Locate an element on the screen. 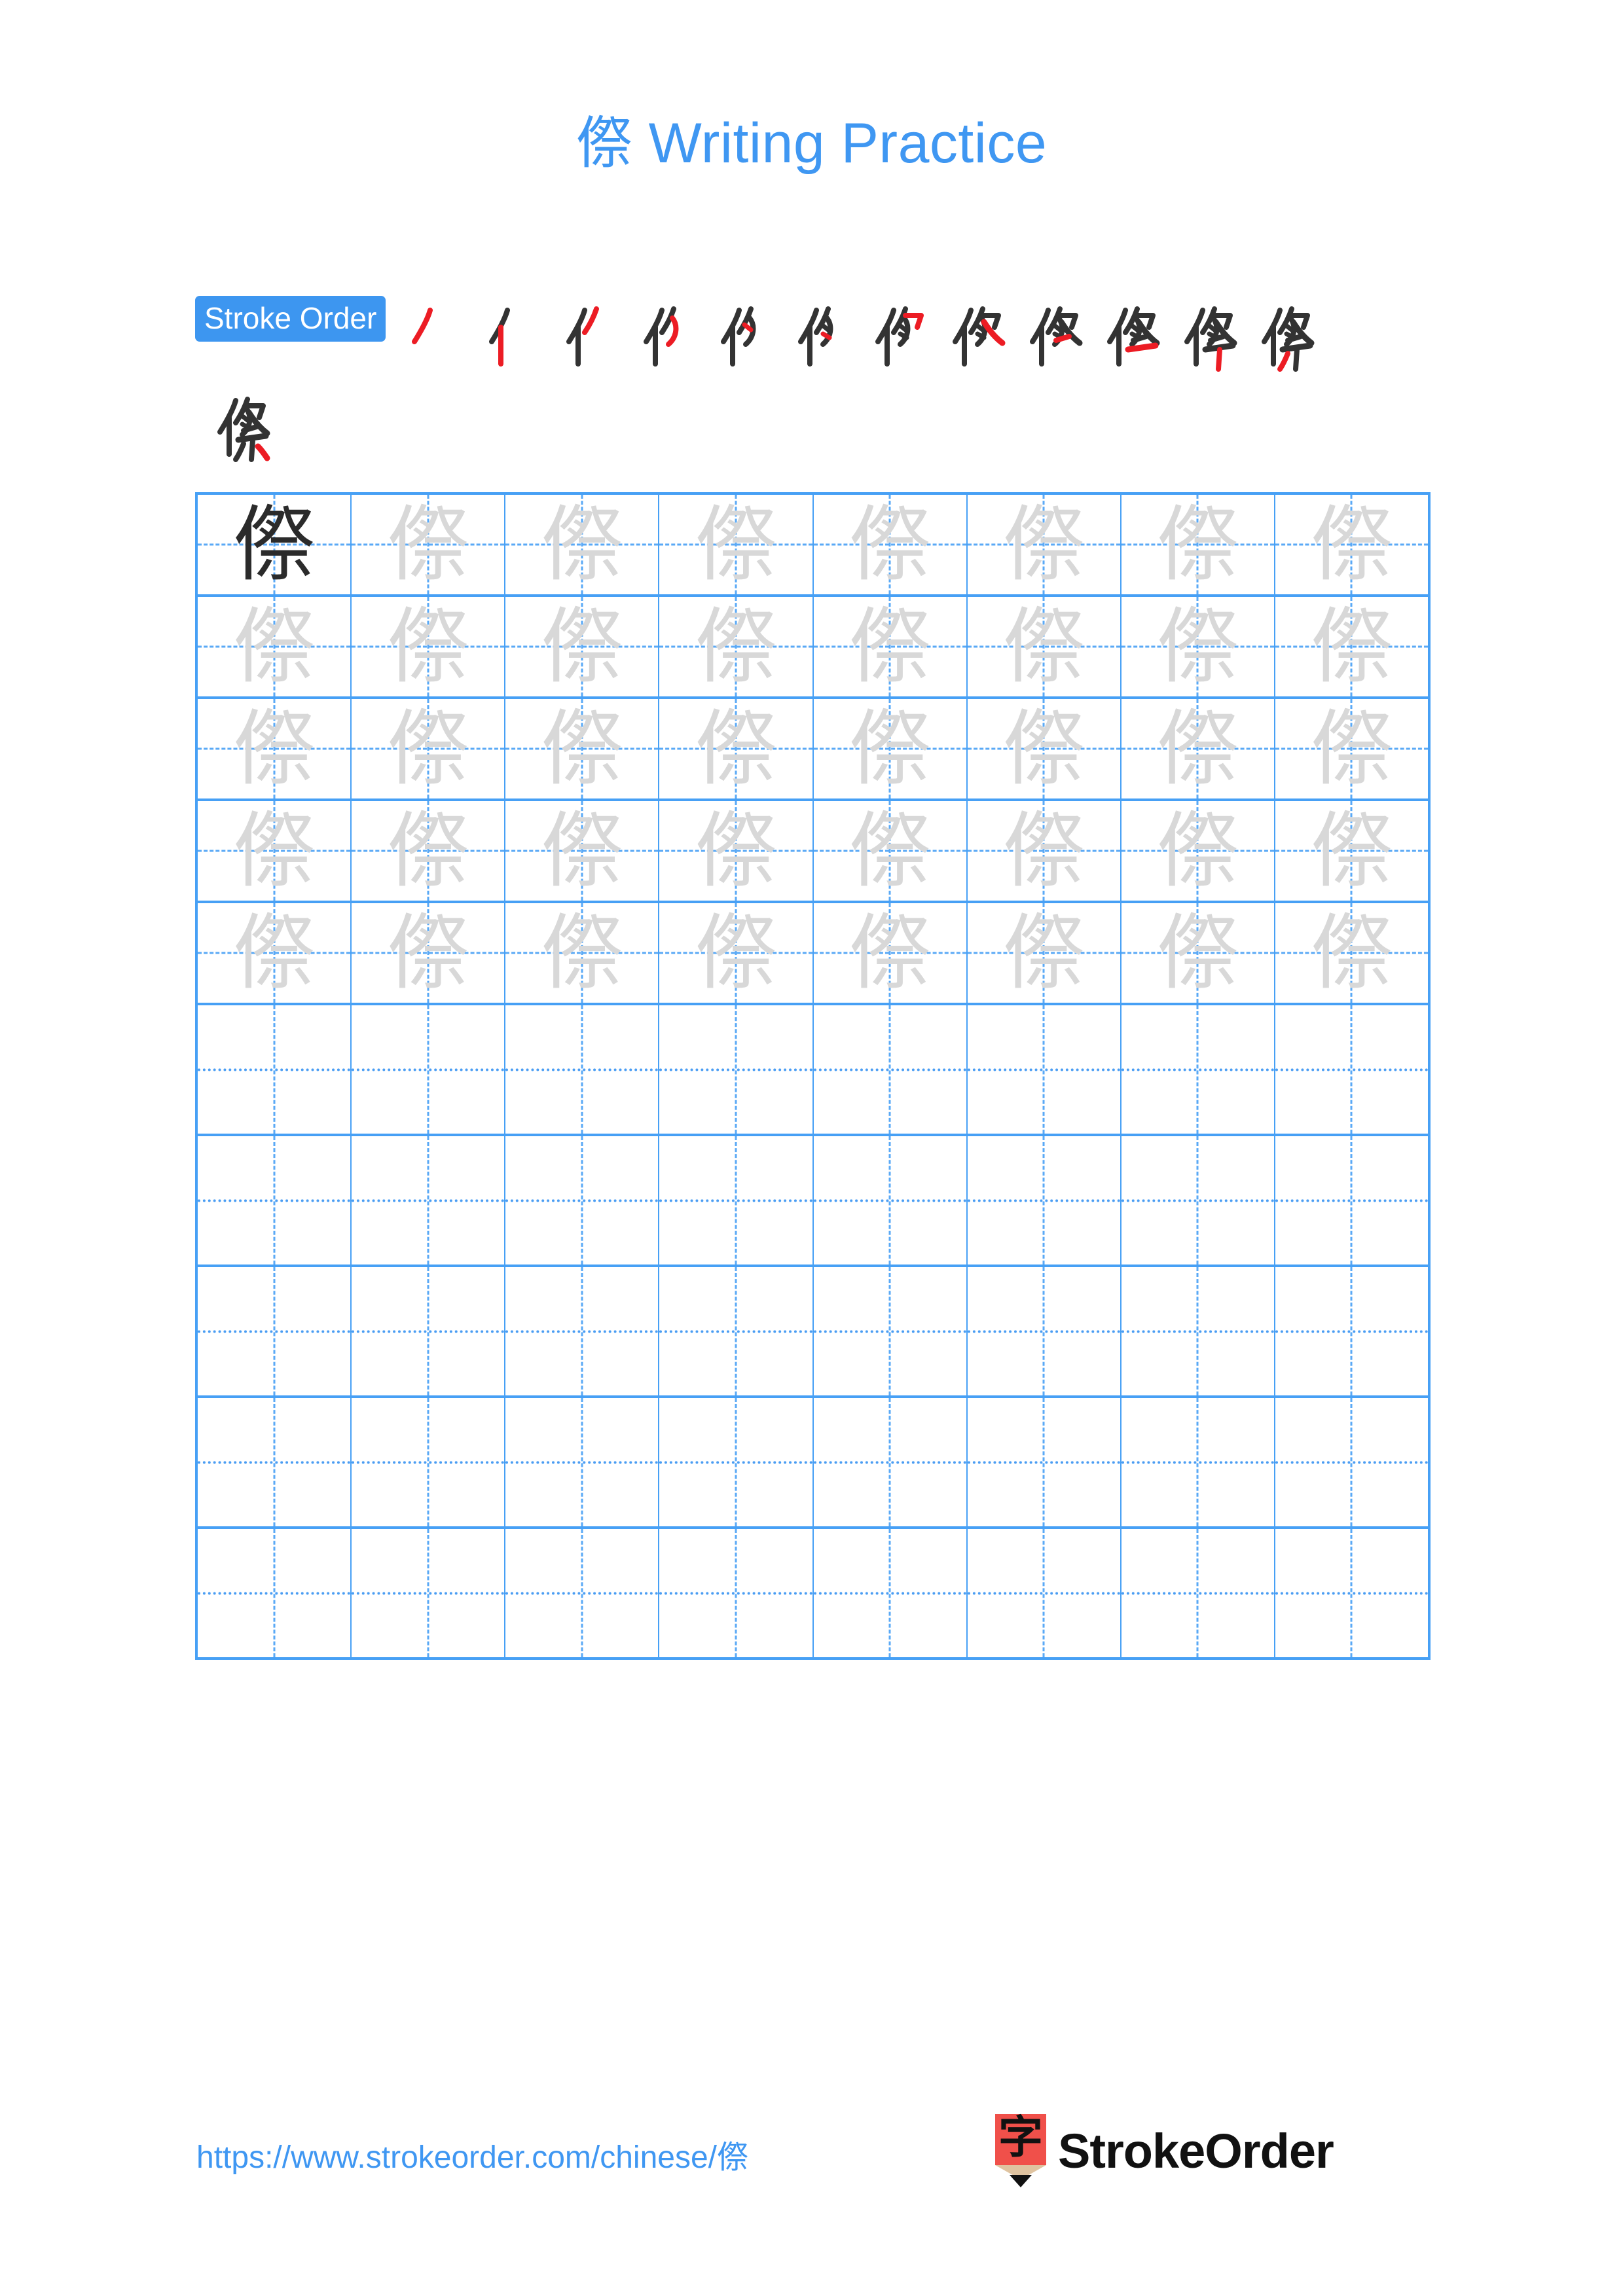 The image size is (1623, 2296). strokeorder-logo: 字 StrokeOrder is located at coordinates (1164, 2150).